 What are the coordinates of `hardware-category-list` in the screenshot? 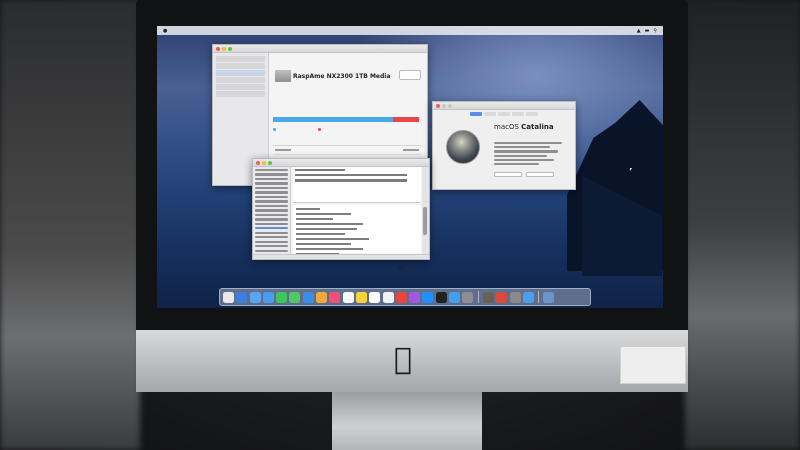 It's located at (272, 213).